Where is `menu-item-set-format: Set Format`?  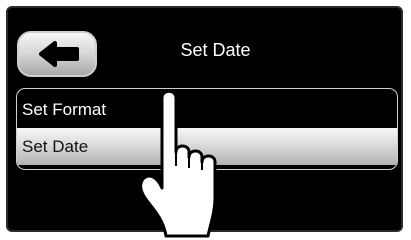
menu-item-set-format: Set Format is located at coordinates (207, 109).